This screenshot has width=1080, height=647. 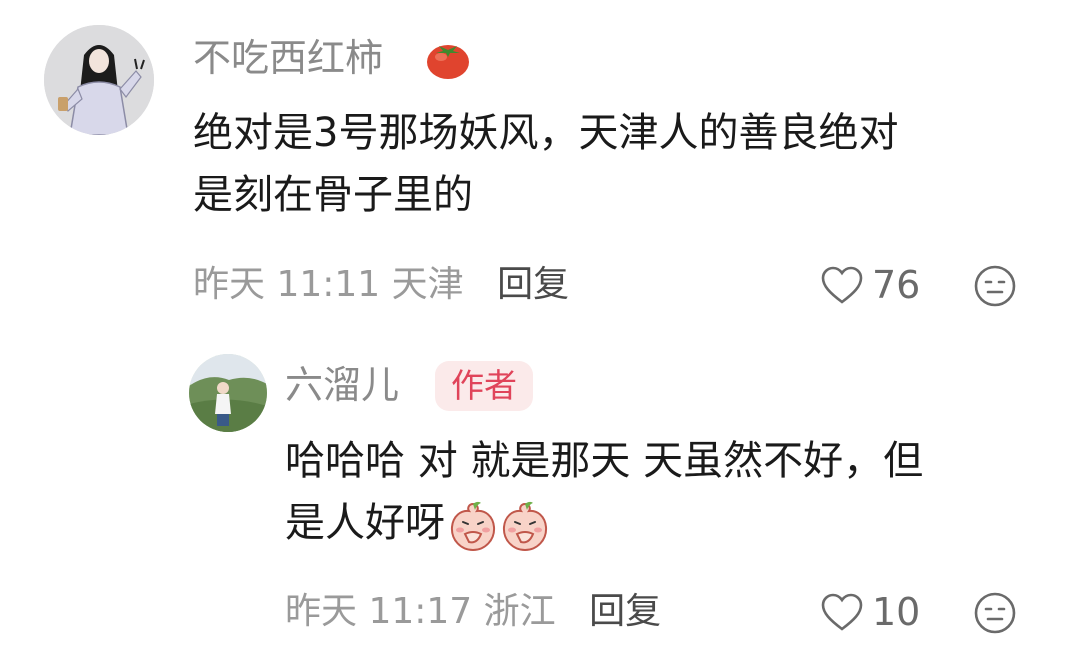 I want to click on username-text: 六溜儿, so click(x=342, y=385).